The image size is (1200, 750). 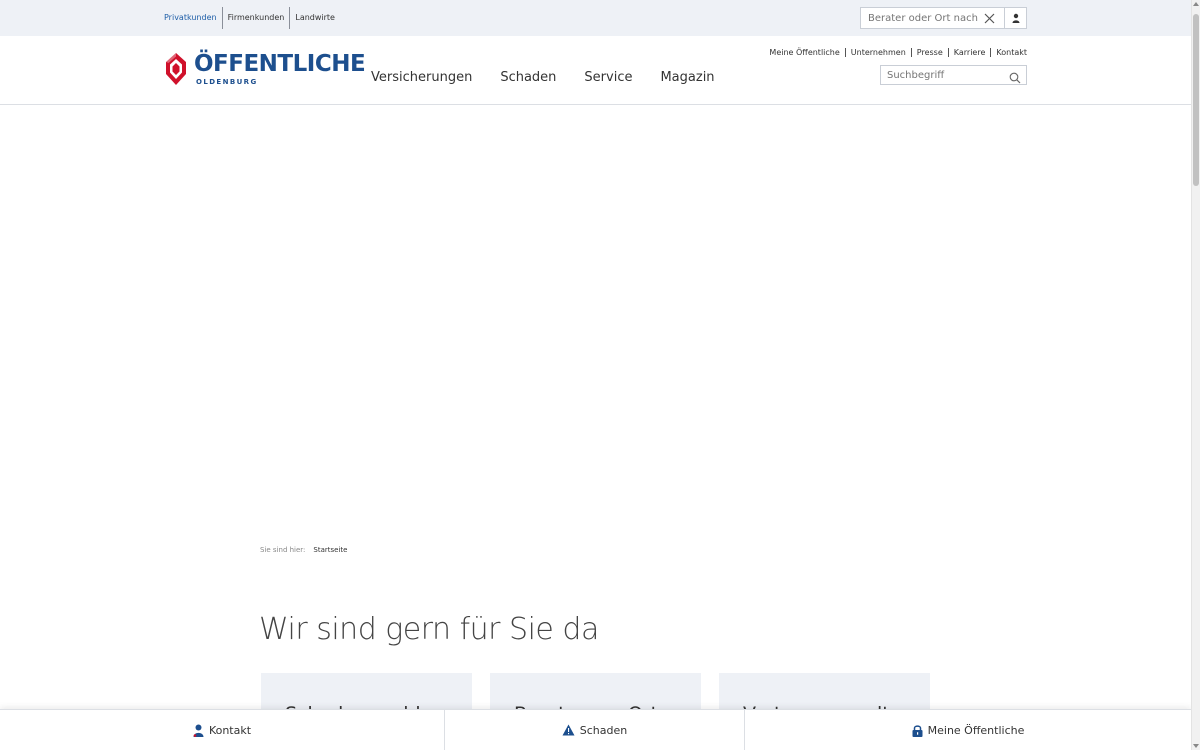 What do you see at coordinates (176, 69) in the screenshot?
I see `shield-logo-icon` at bounding box center [176, 69].